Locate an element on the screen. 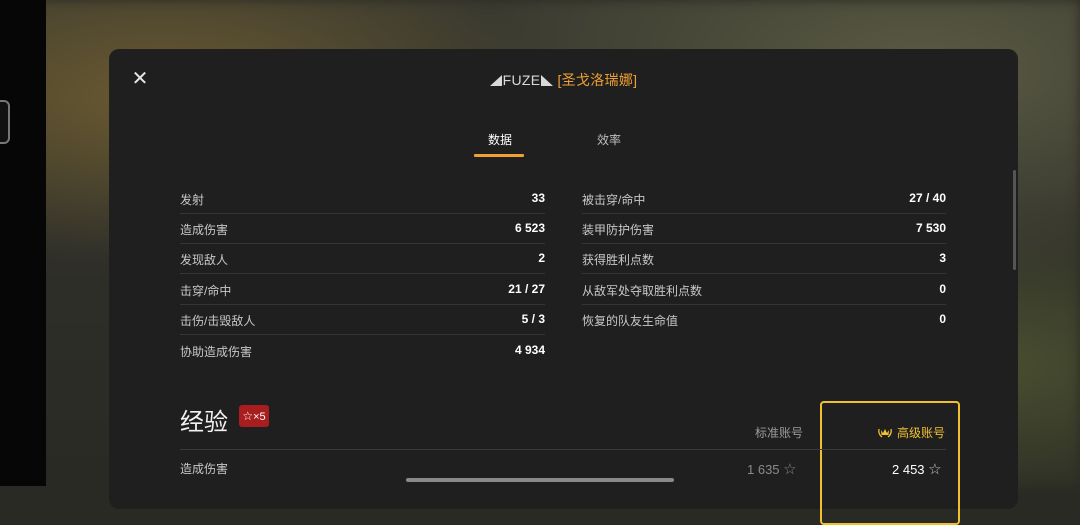 This screenshot has width=1080, height=525. player-name: FUZE is located at coordinates (521, 80).